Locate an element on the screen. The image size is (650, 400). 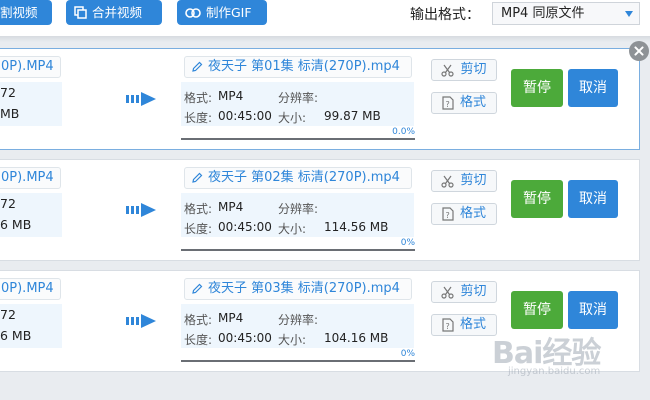
baidu-watermark: Bai经验 jingyan.baidu.com is located at coordinates (546, 352).